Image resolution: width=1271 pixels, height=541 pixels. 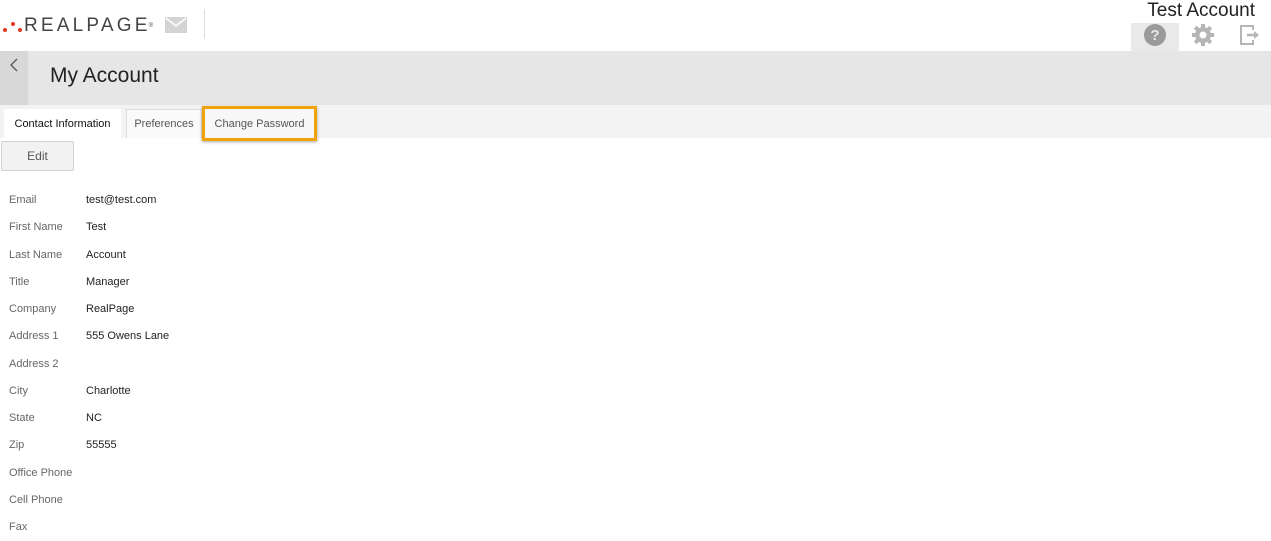 I want to click on gear-icon, so click(x=1203, y=37).